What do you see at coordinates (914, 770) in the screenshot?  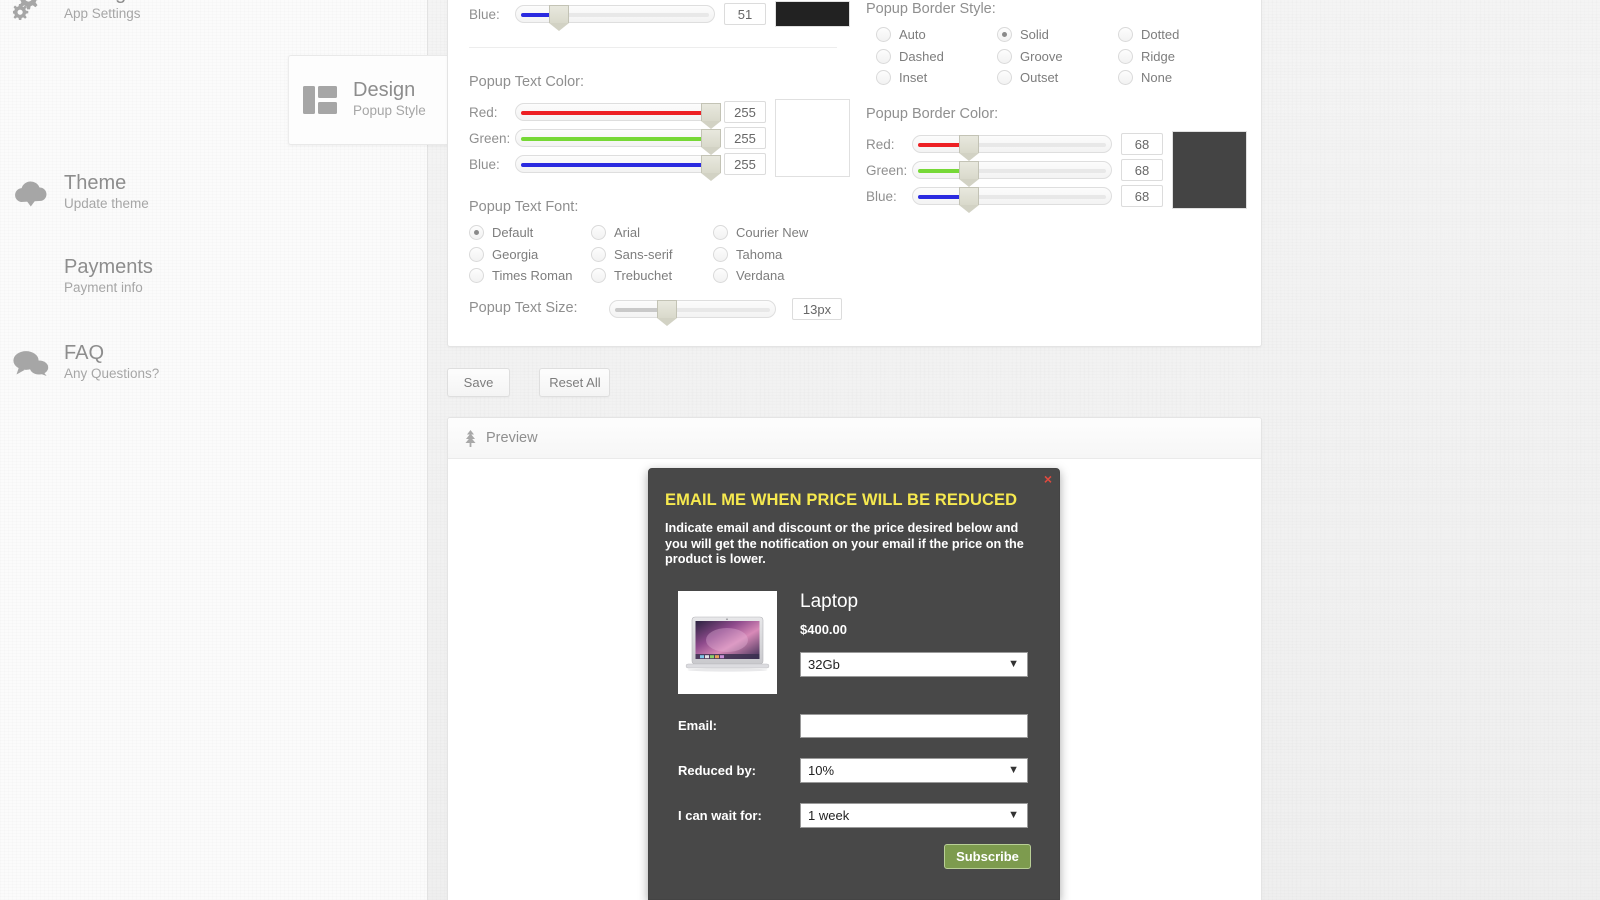 I see `reduced-by-select: 10% ▼` at bounding box center [914, 770].